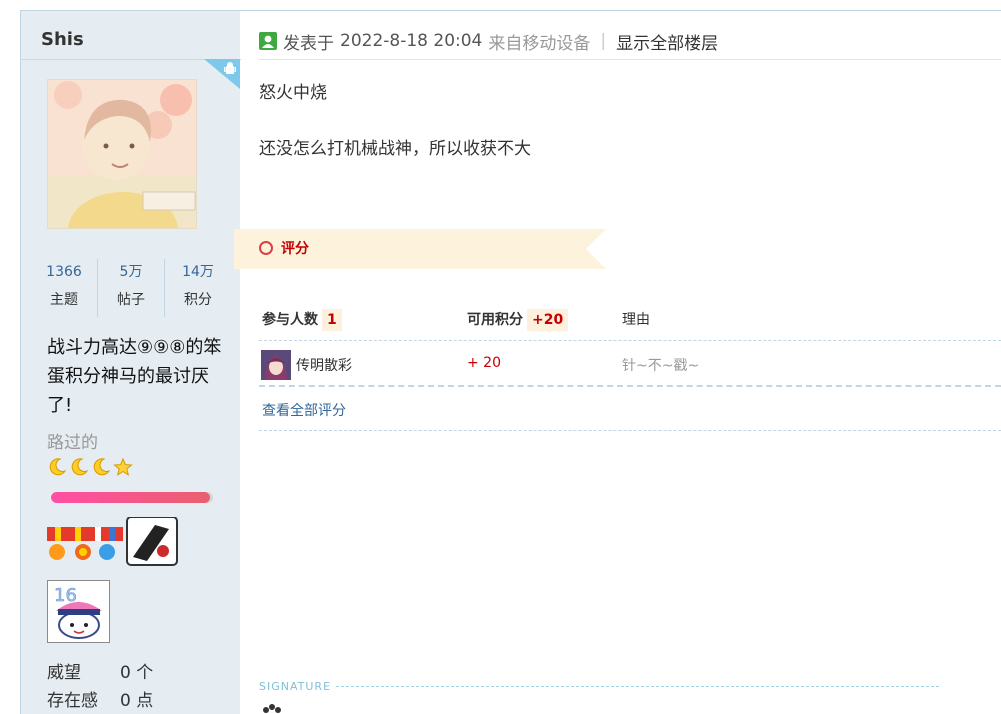 Image resolution: width=1001 pixels, height=714 pixels. Describe the element at coordinates (198, 300) in the screenshot. I see `stat-credits-label: 积分` at that location.